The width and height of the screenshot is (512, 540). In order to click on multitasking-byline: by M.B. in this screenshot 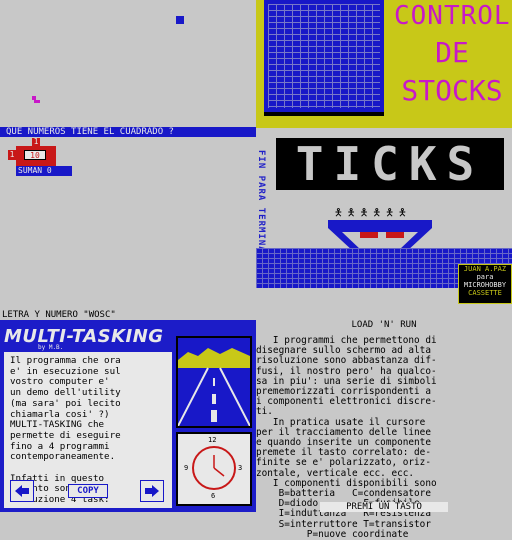, I will do `click(51, 347)`.